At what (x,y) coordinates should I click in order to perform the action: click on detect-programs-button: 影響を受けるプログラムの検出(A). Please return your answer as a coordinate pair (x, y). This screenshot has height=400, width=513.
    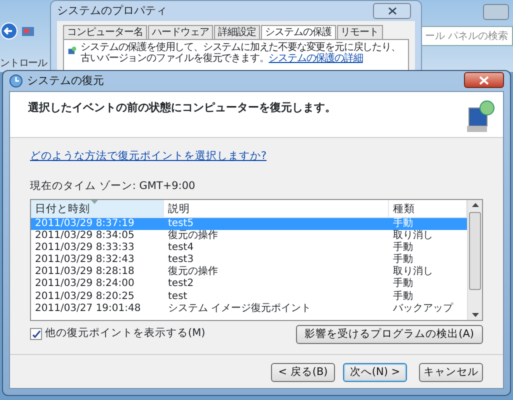
    Looking at the image, I should click on (389, 334).